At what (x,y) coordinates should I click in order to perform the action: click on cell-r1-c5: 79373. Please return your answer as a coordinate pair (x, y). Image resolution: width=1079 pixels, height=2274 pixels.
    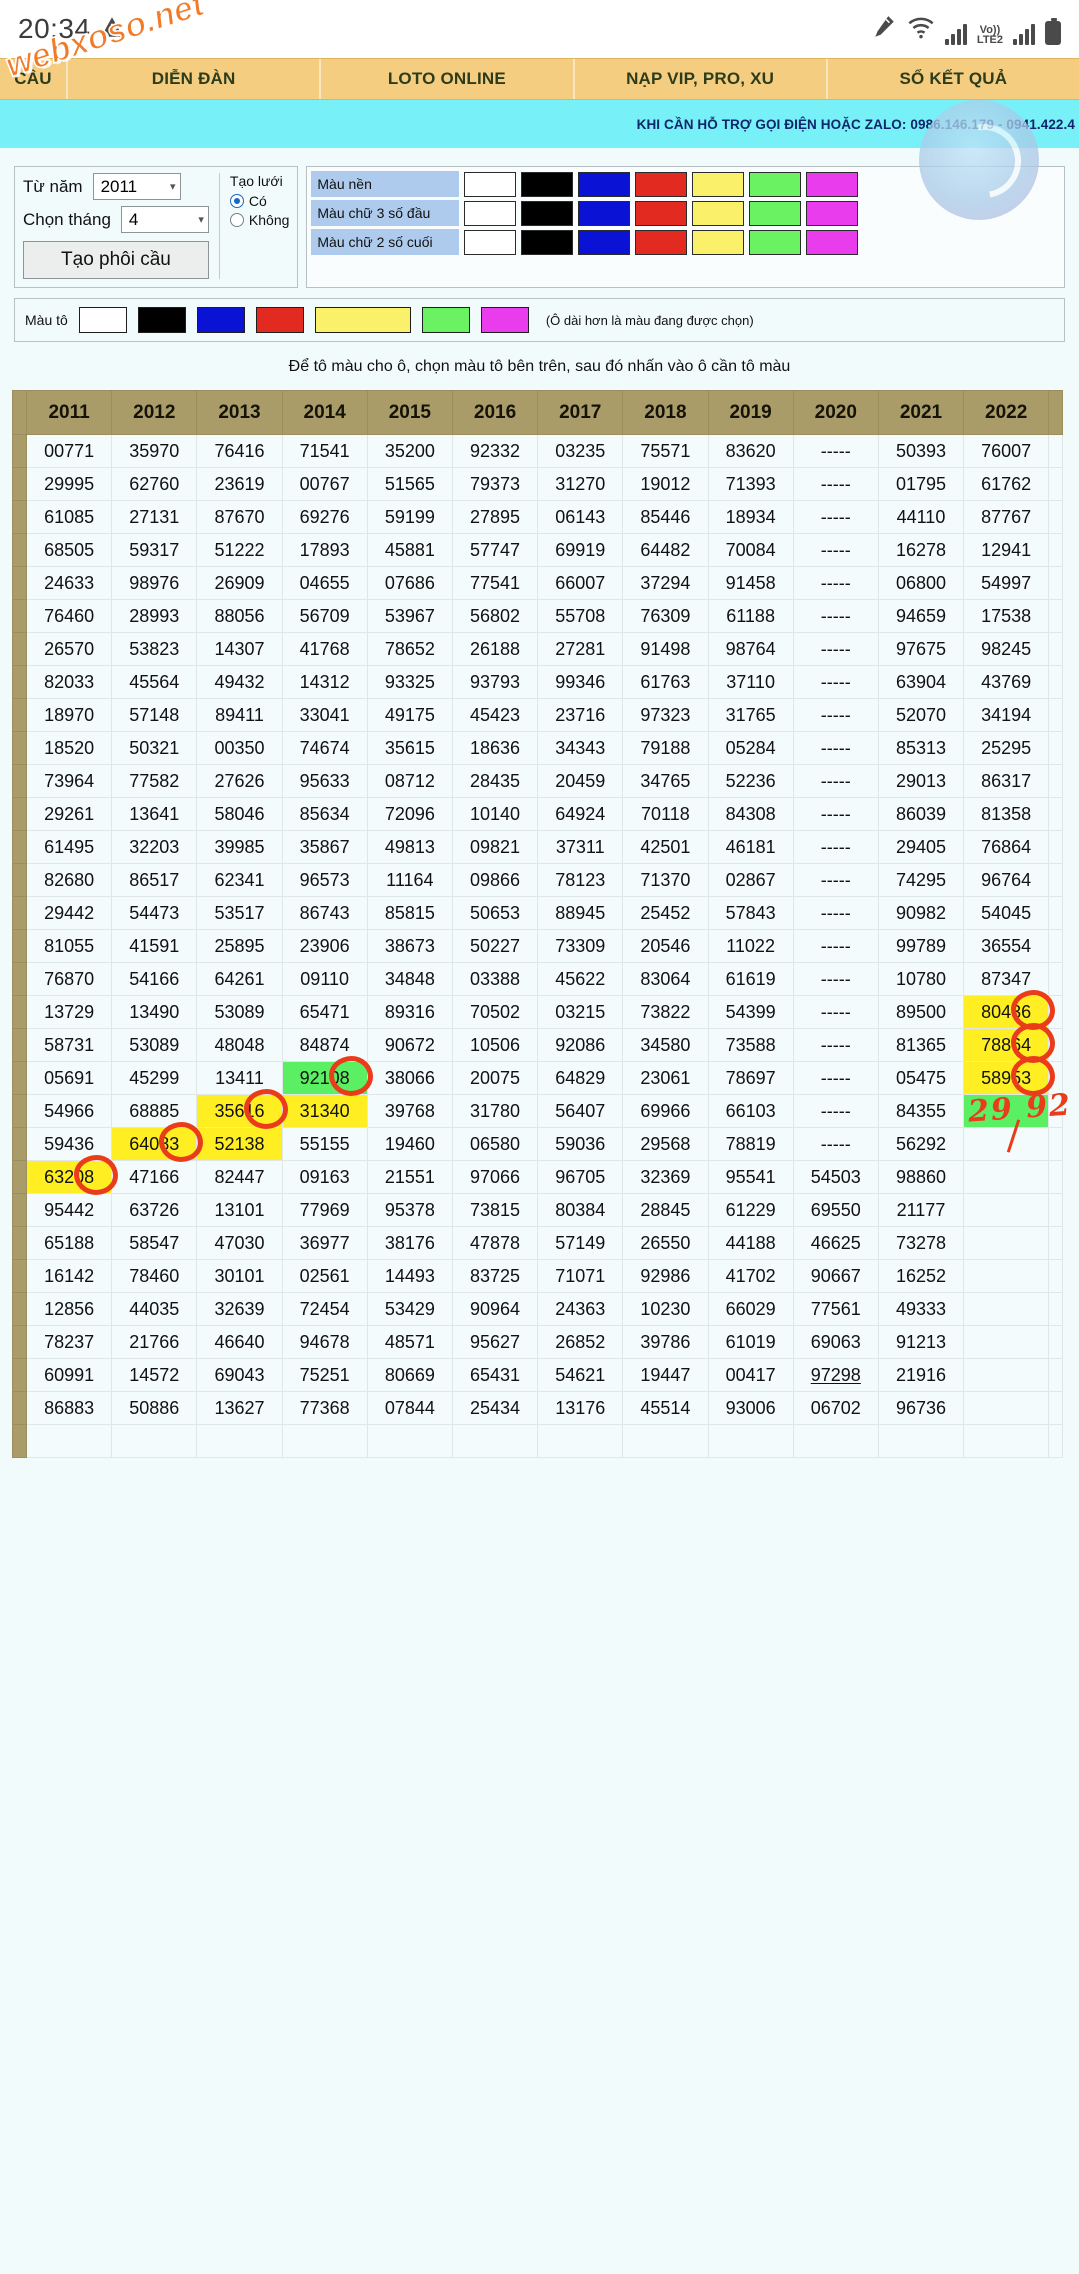
    Looking at the image, I should click on (495, 484).